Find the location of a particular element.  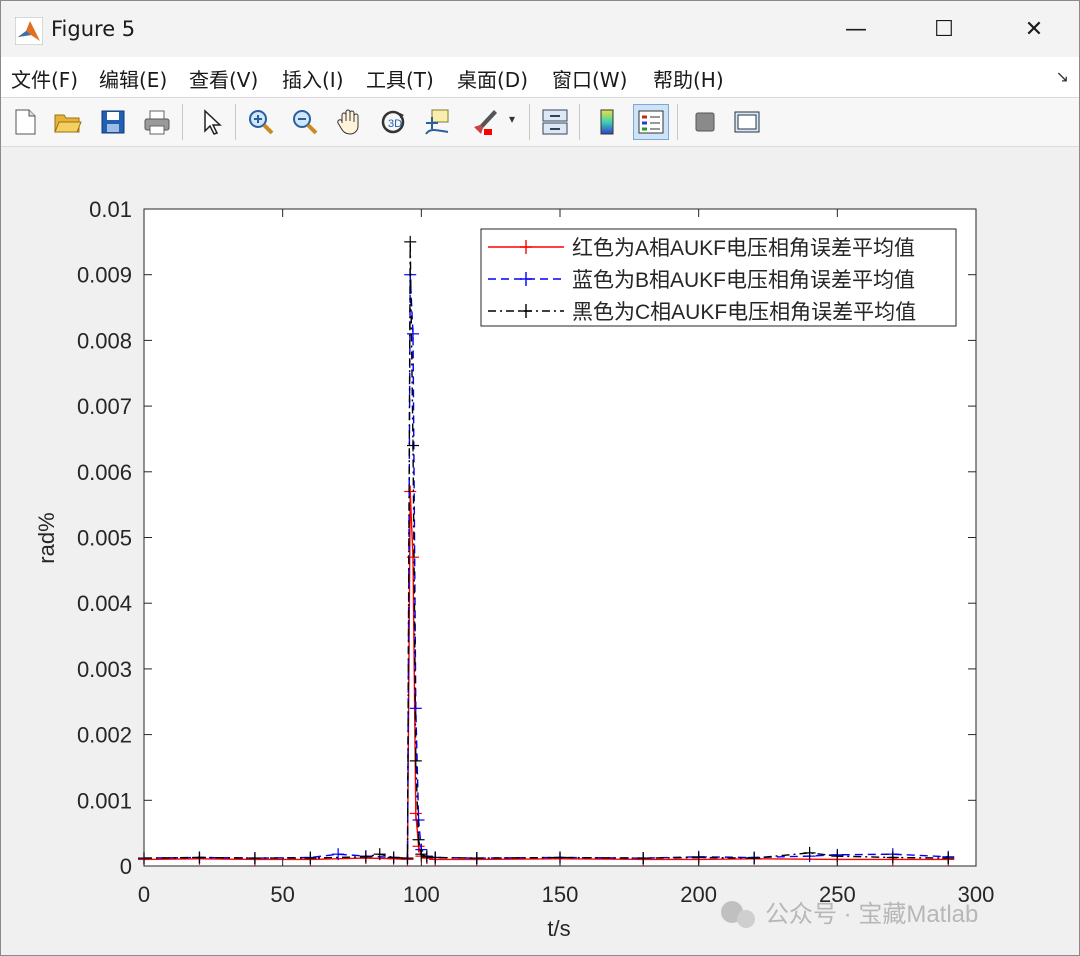

x-tick-label: 150 is located at coordinates (560, 894).